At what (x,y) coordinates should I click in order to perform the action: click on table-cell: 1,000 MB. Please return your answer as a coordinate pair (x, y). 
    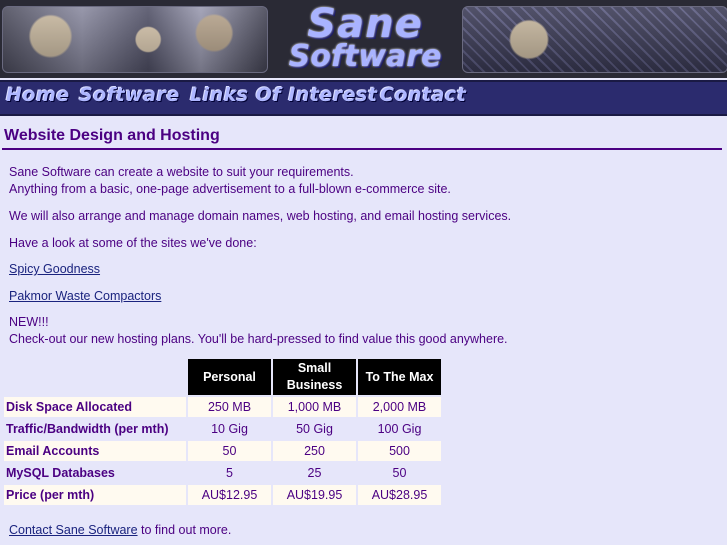
    Looking at the image, I should click on (314, 407).